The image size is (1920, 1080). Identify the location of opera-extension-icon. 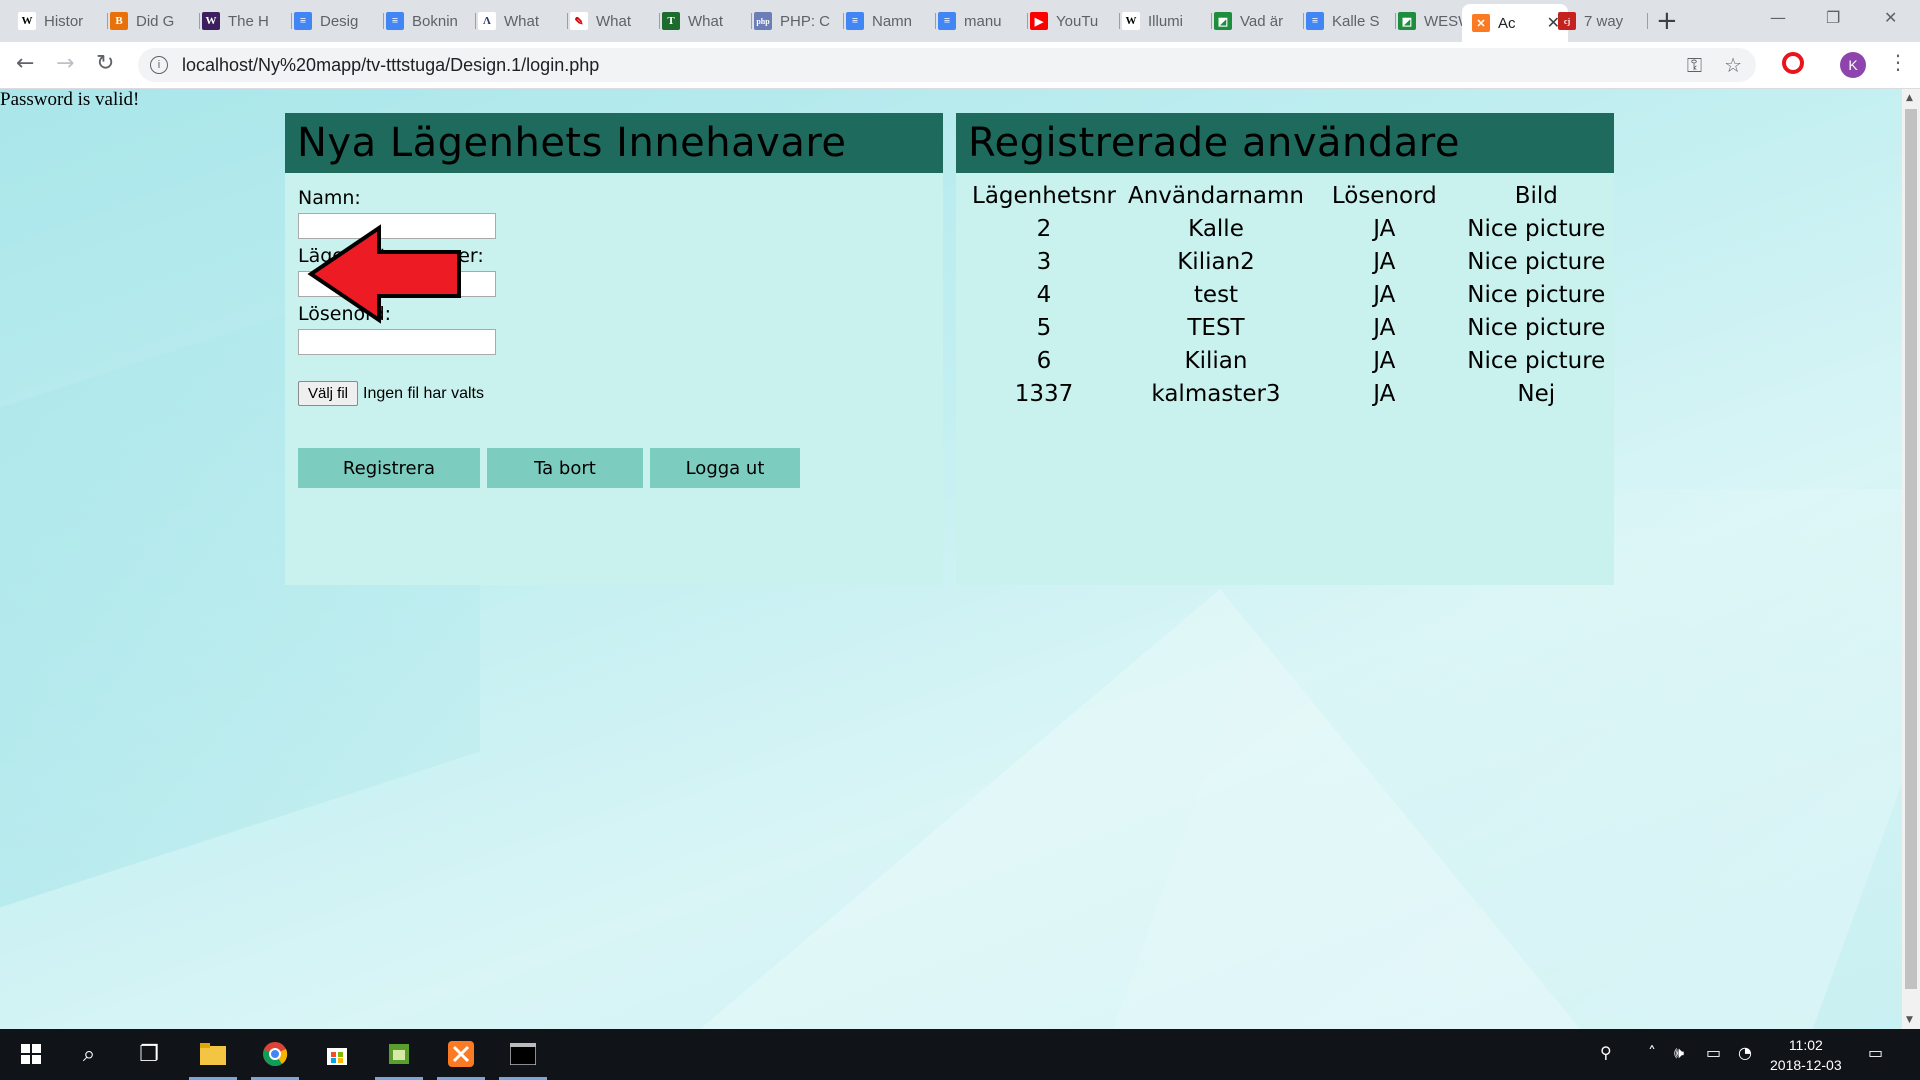
(1793, 63).